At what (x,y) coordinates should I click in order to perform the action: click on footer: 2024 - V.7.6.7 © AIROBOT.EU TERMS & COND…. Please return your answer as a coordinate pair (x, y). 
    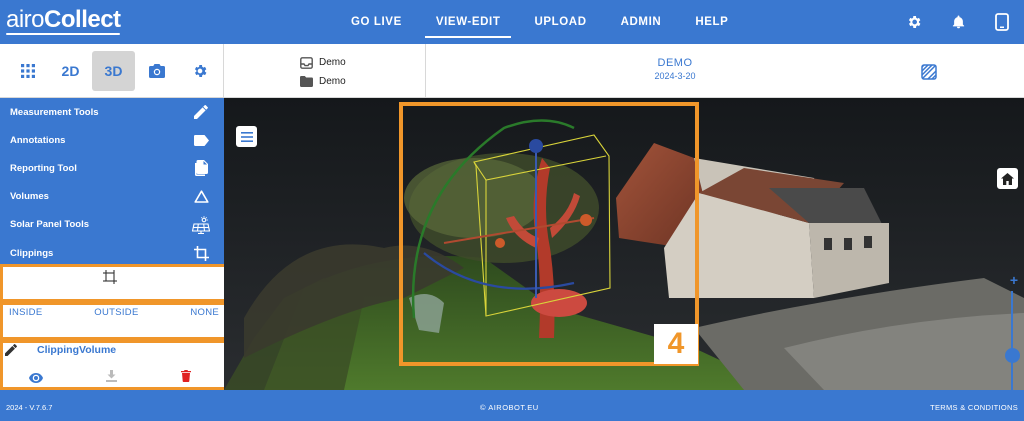
    Looking at the image, I should click on (512, 405).